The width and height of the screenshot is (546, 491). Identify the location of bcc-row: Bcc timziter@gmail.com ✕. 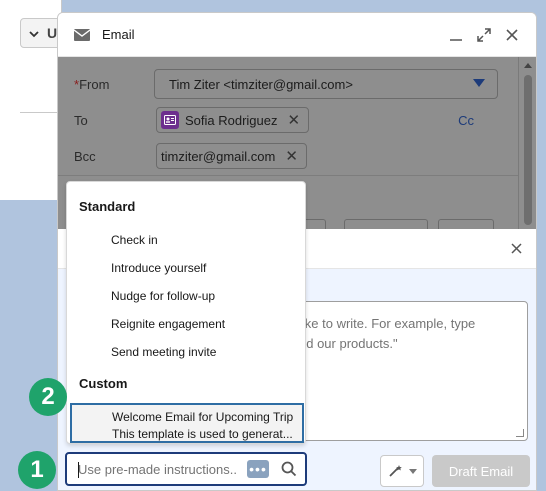
(289, 156).